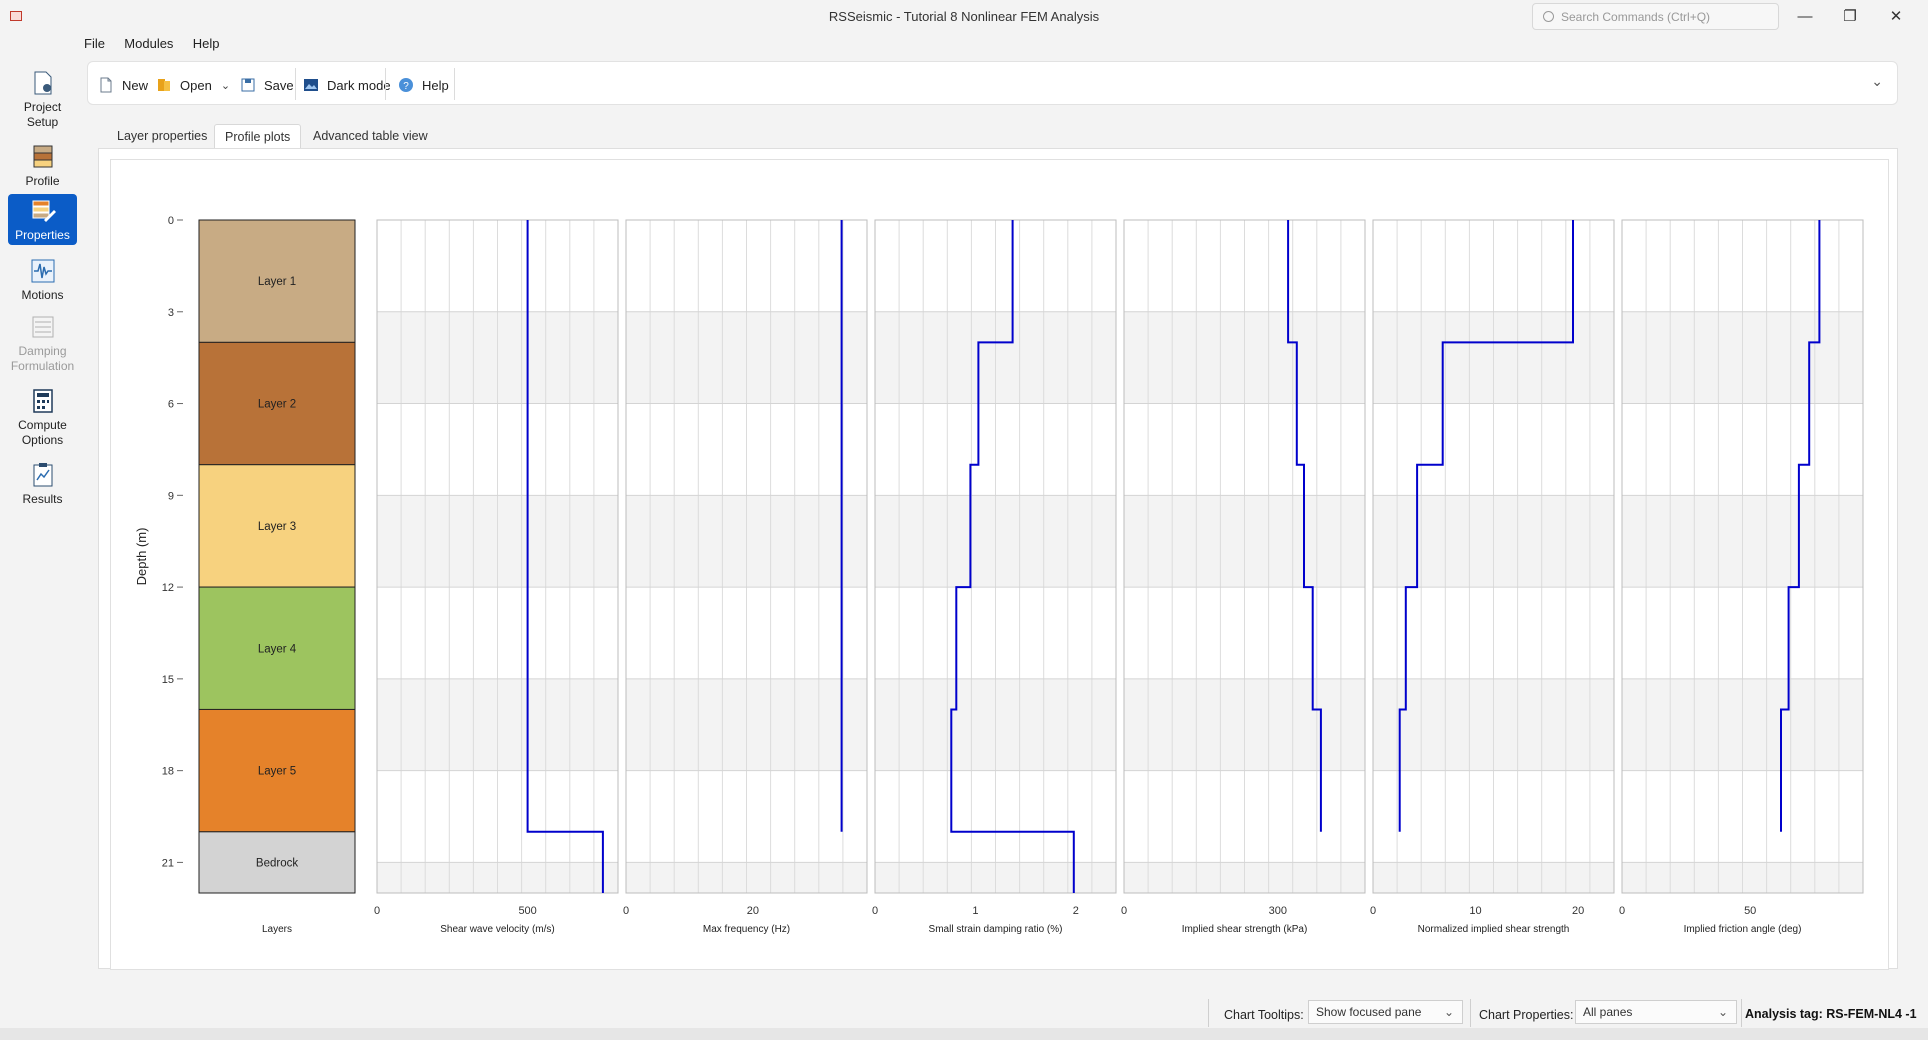  I want to click on nav-label: Compute, so click(42, 425).